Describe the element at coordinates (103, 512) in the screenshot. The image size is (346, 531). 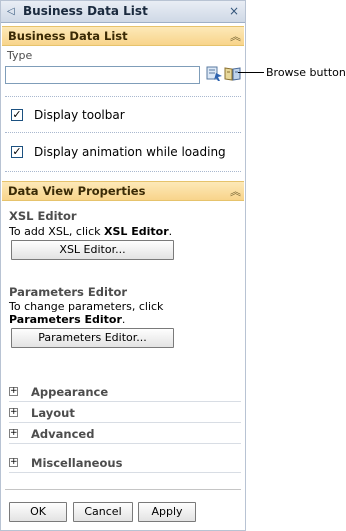
I see `cancel-button: Cancel` at that location.